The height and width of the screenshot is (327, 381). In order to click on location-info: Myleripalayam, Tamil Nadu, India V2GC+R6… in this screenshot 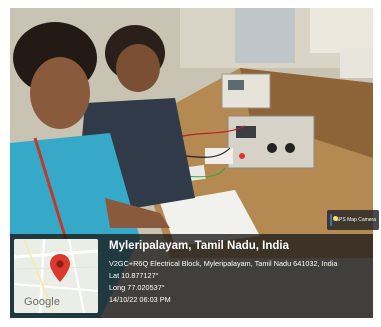, I will do `click(241, 272)`.